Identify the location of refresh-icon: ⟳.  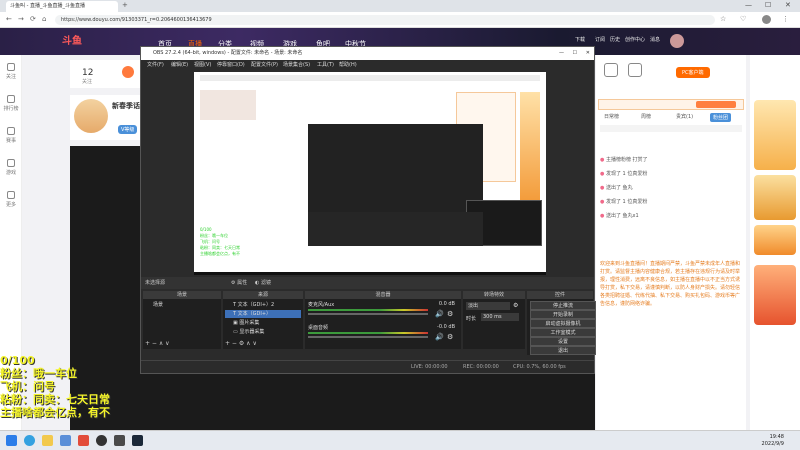
(33, 19).